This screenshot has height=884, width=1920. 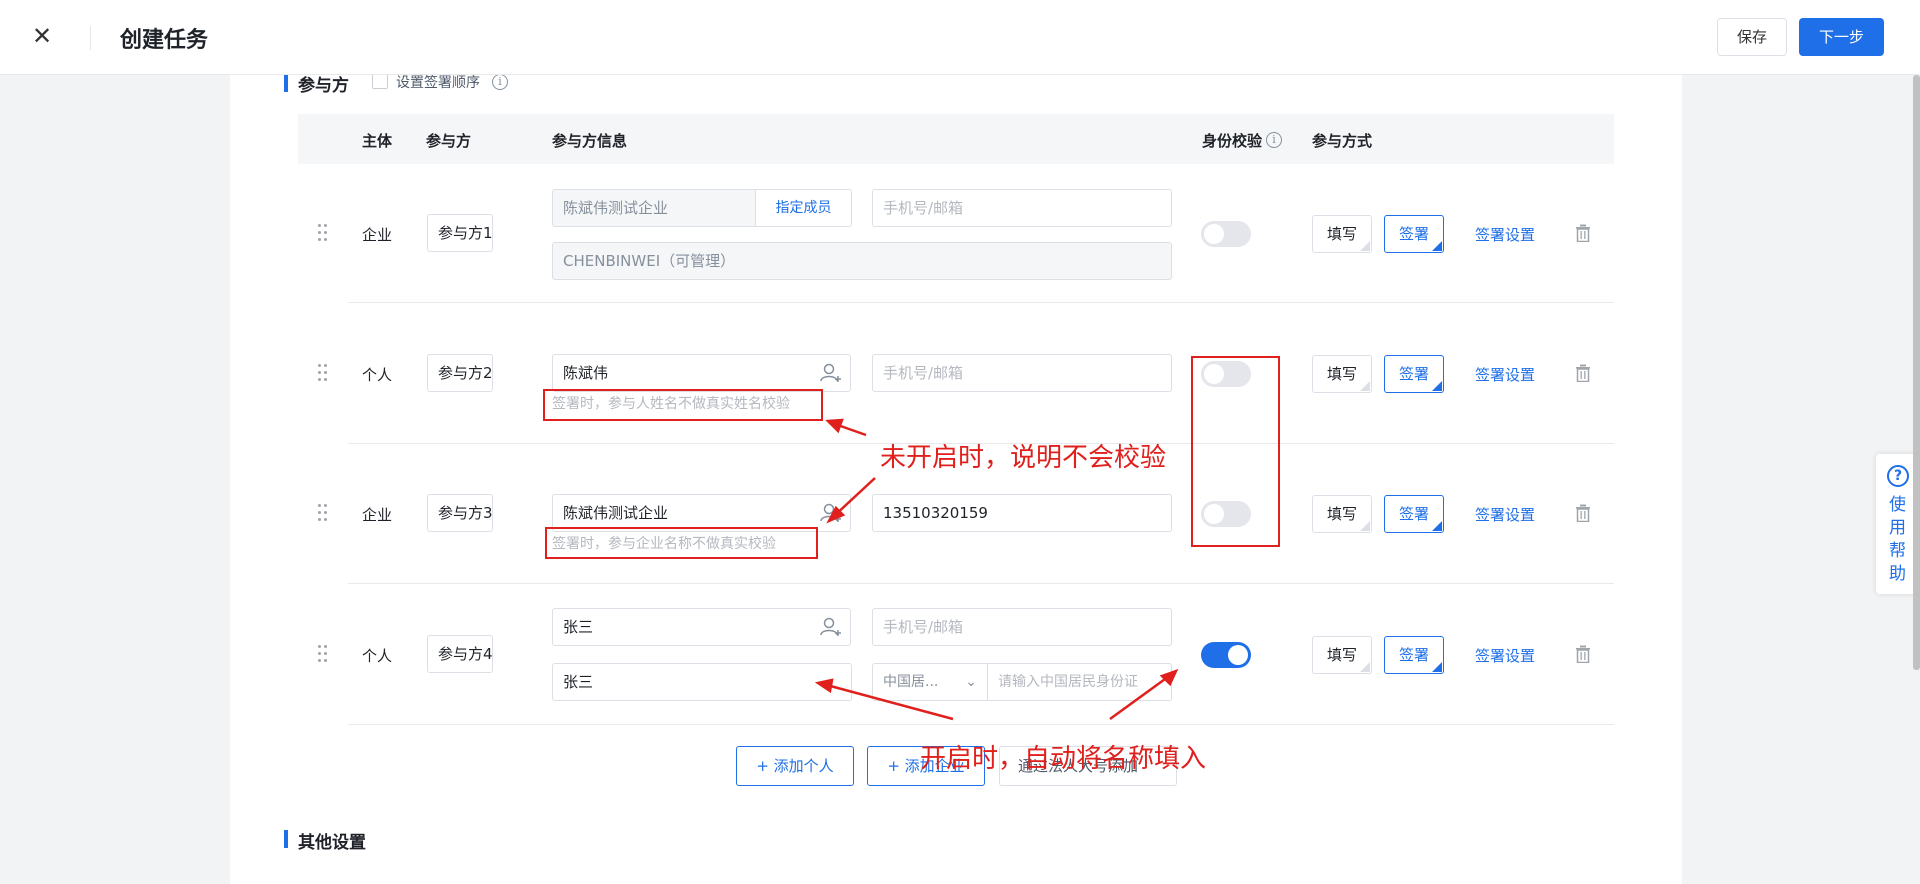 I want to click on divider, so click(x=90, y=38).